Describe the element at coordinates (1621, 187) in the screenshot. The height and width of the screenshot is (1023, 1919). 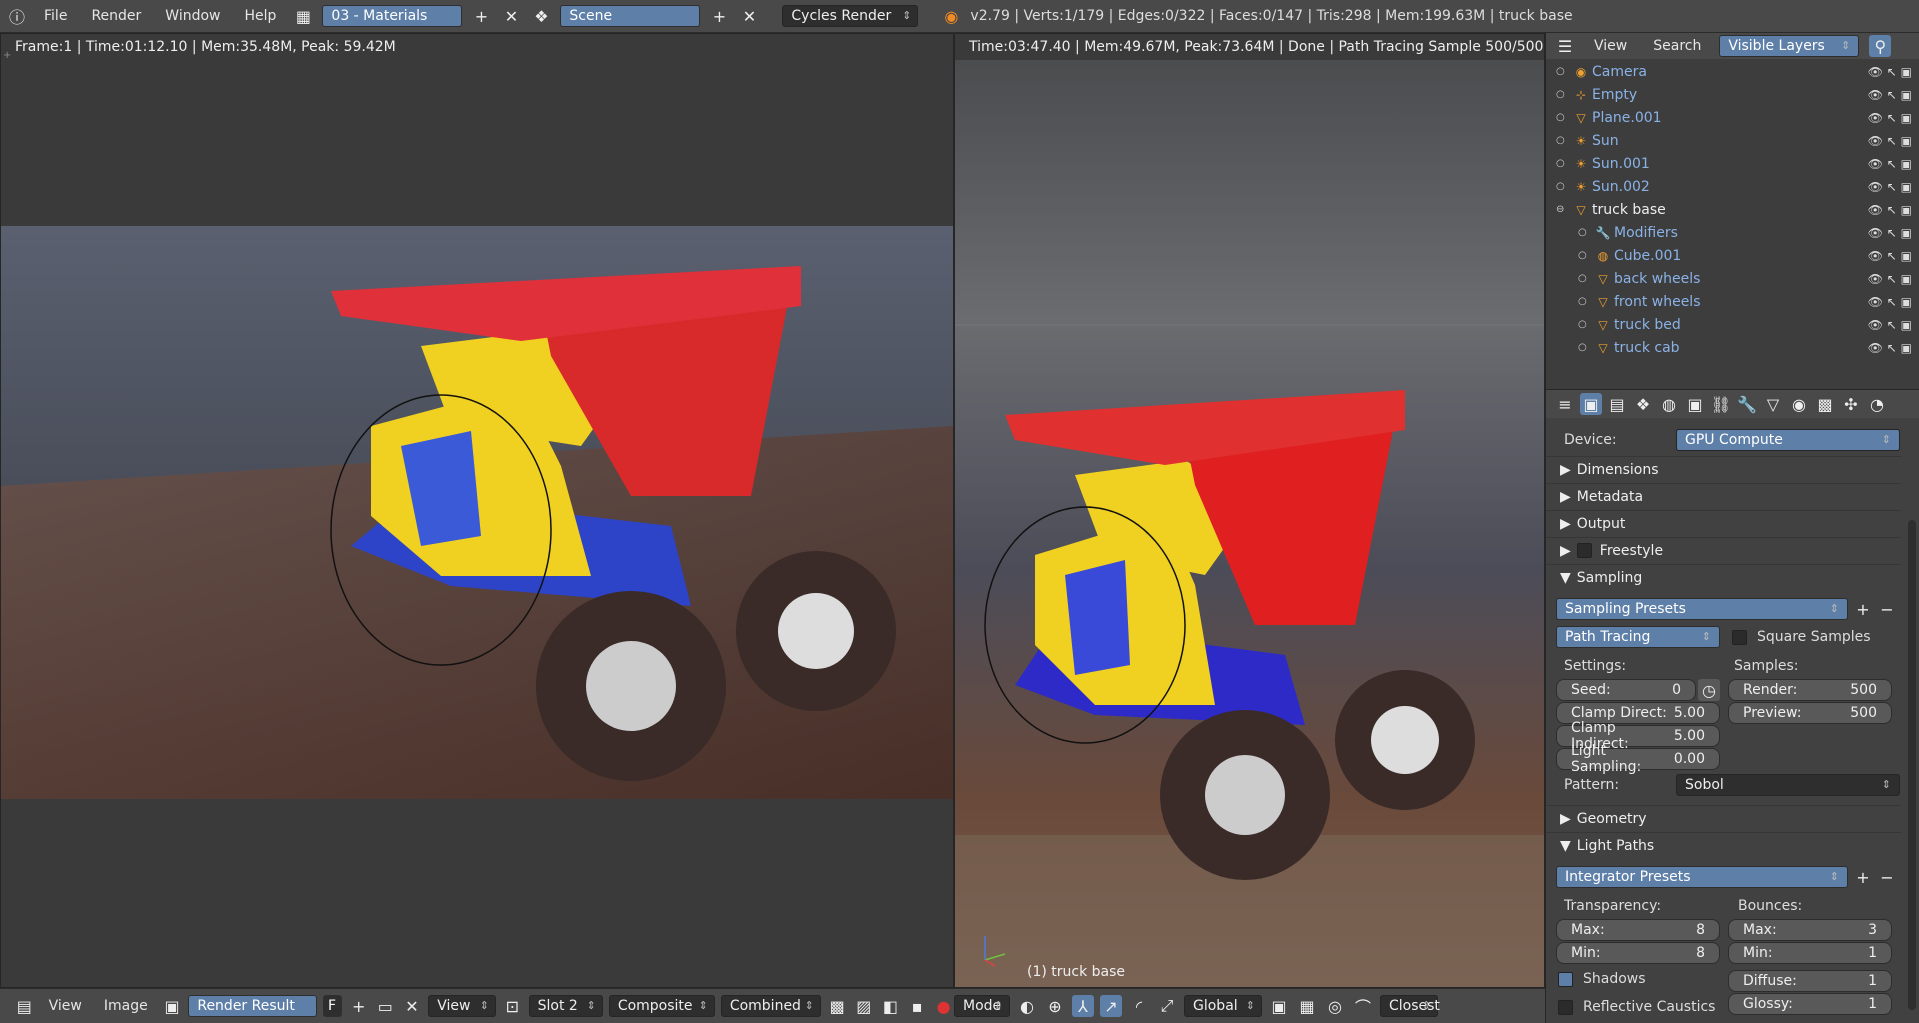
I see `outliner-item-name: Sun.002` at that location.